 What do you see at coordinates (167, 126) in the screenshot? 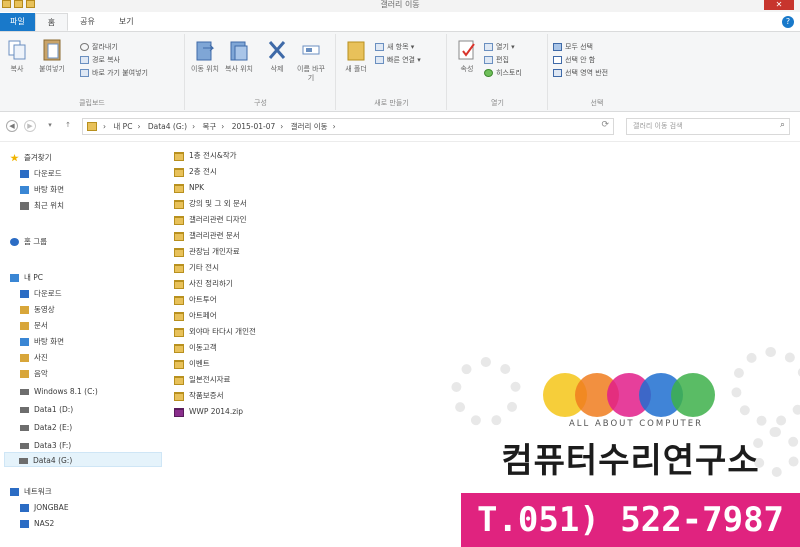
I see `breadcrumb-item: Data4 (G:)` at bounding box center [167, 126].